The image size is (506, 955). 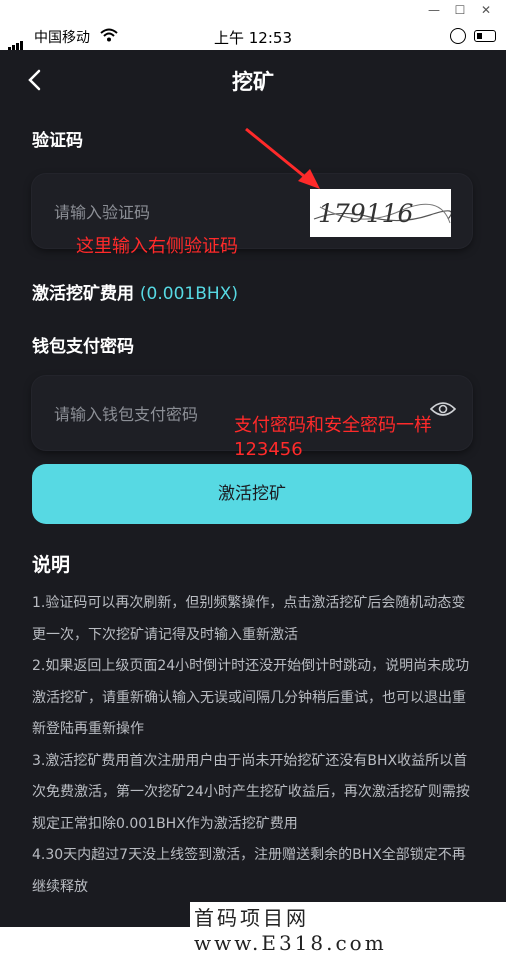 I want to click on maximize-icon: ☐, so click(x=460, y=10).